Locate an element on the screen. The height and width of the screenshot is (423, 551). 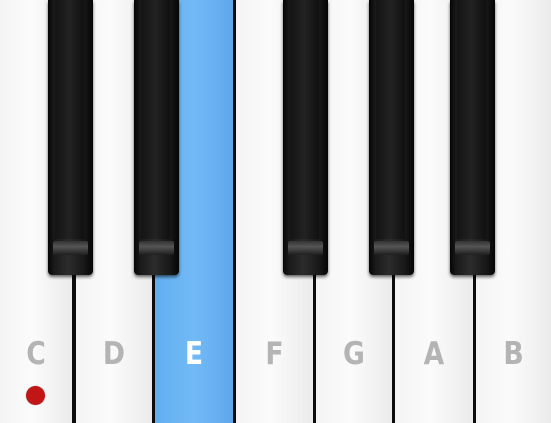
key-label-d: D is located at coordinates (114, 354).